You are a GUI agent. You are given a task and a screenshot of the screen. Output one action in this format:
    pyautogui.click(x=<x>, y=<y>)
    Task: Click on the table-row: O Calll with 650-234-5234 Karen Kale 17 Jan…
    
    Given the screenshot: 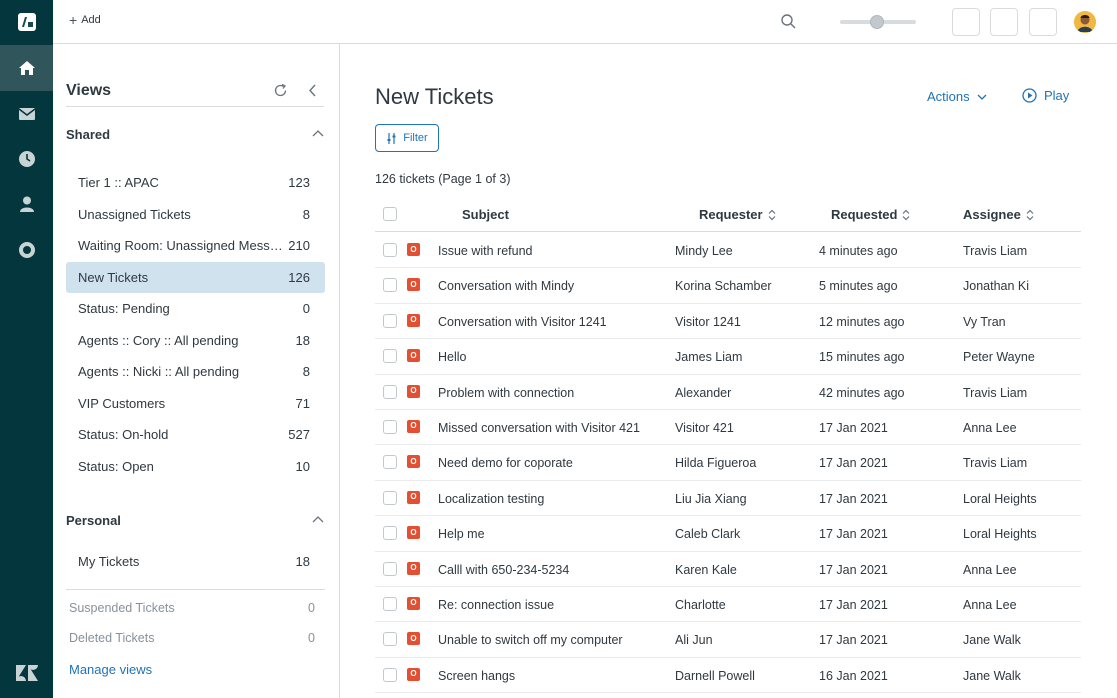 What is the action you would take?
    pyautogui.click(x=728, y=569)
    